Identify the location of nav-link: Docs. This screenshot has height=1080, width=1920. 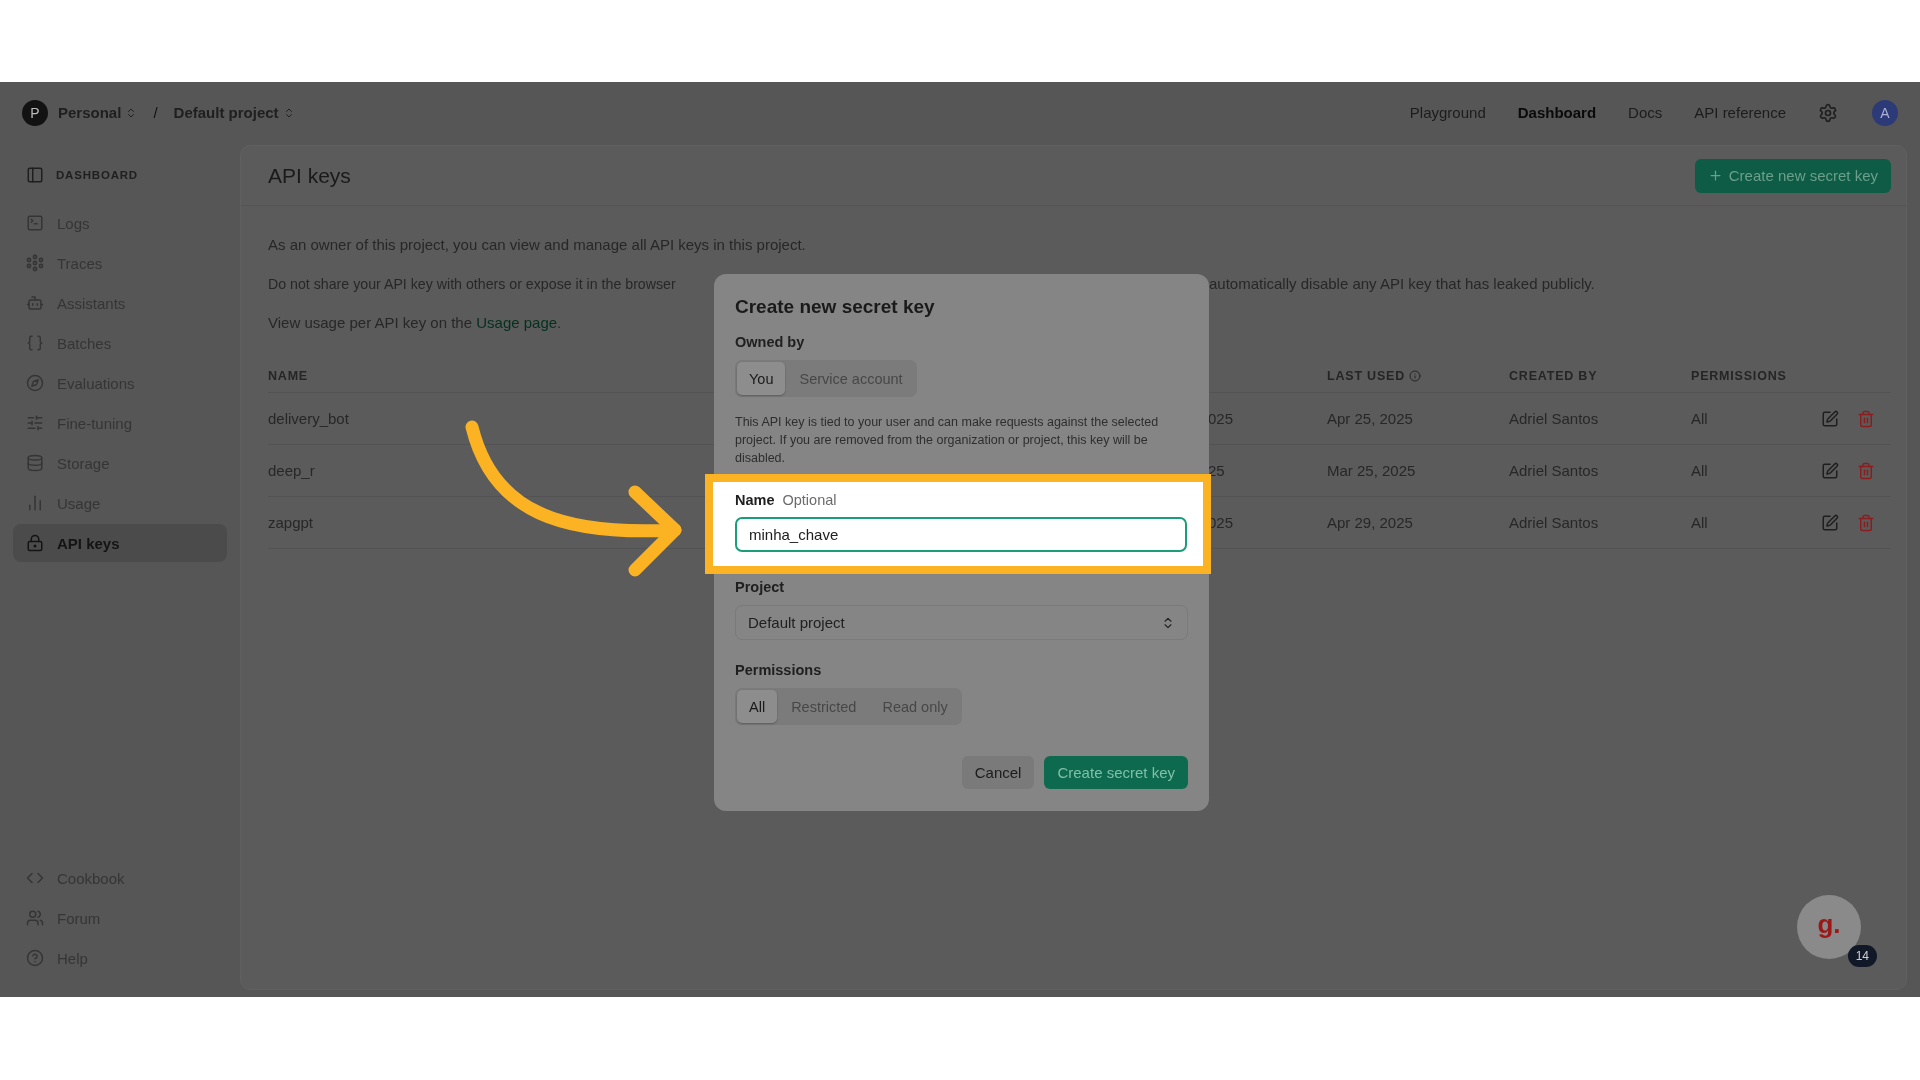
(1645, 112).